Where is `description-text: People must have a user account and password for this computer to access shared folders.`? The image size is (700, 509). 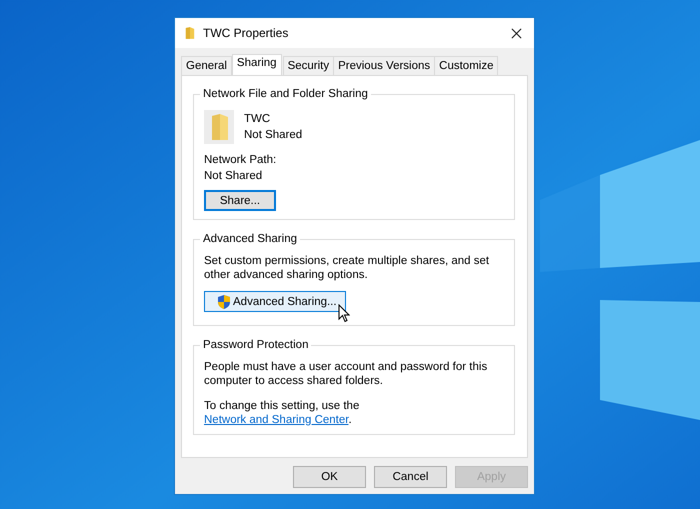 description-text: People must have a user account and password for this computer to access shared folders. is located at coordinates (346, 374).